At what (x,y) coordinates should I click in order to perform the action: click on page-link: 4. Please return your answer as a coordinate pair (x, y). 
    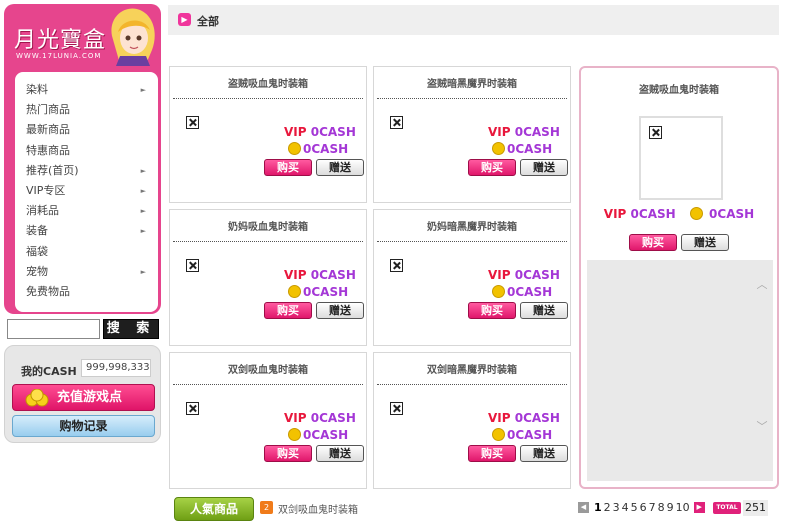
    Looking at the image, I should click on (625, 507).